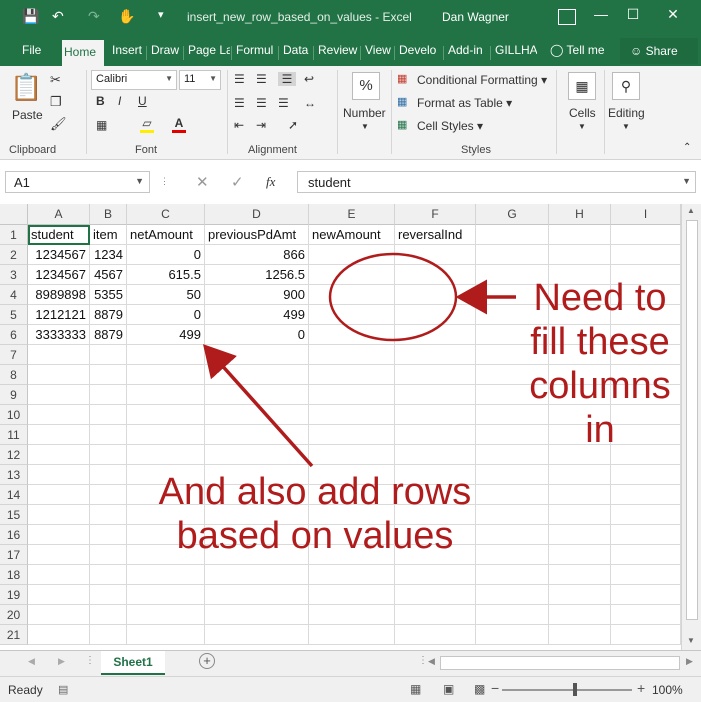 This screenshot has height=702, width=701. I want to click on align-middle-icon: ☰, so click(261, 79).